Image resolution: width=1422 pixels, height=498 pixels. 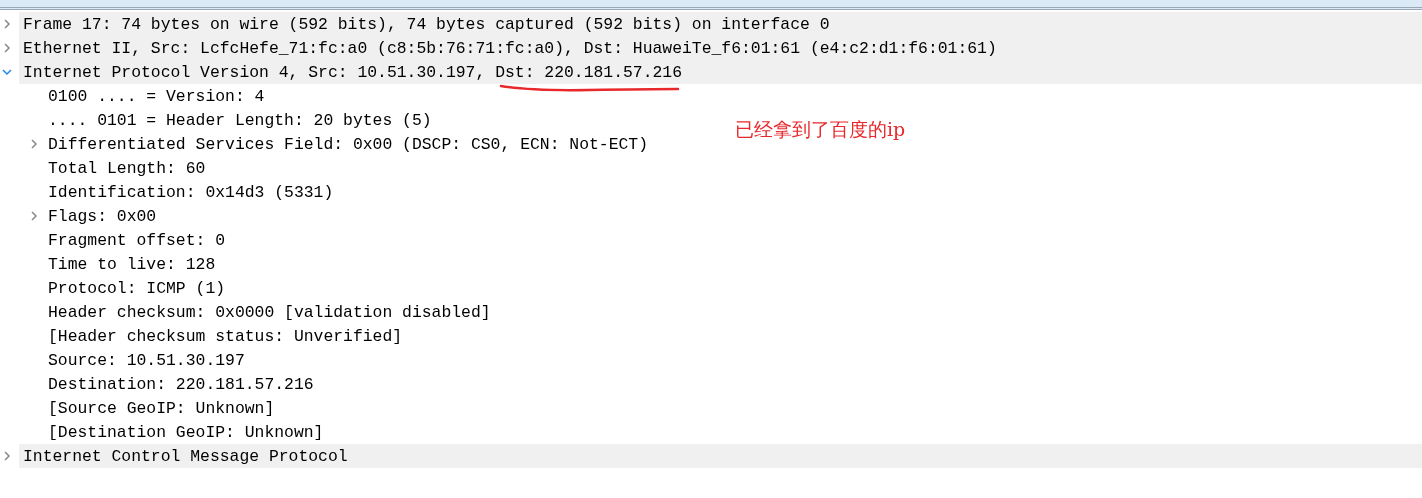 What do you see at coordinates (102, 216) in the screenshot?
I see `tree-item-text: Flags: 0x00` at bounding box center [102, 216].